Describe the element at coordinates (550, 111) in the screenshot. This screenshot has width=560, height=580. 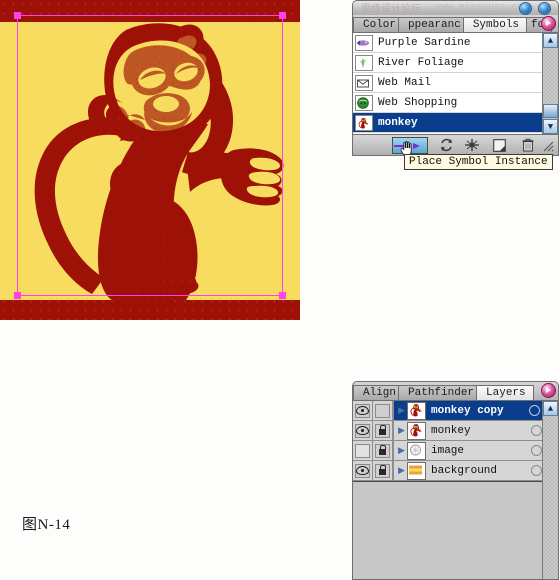
I see `scrollbar-thumb` at that location.